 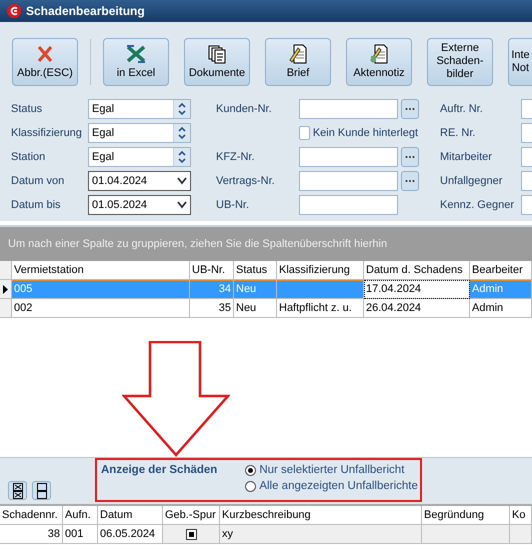 I want to click on row-pointer-icon, so click(x=5, y=289).